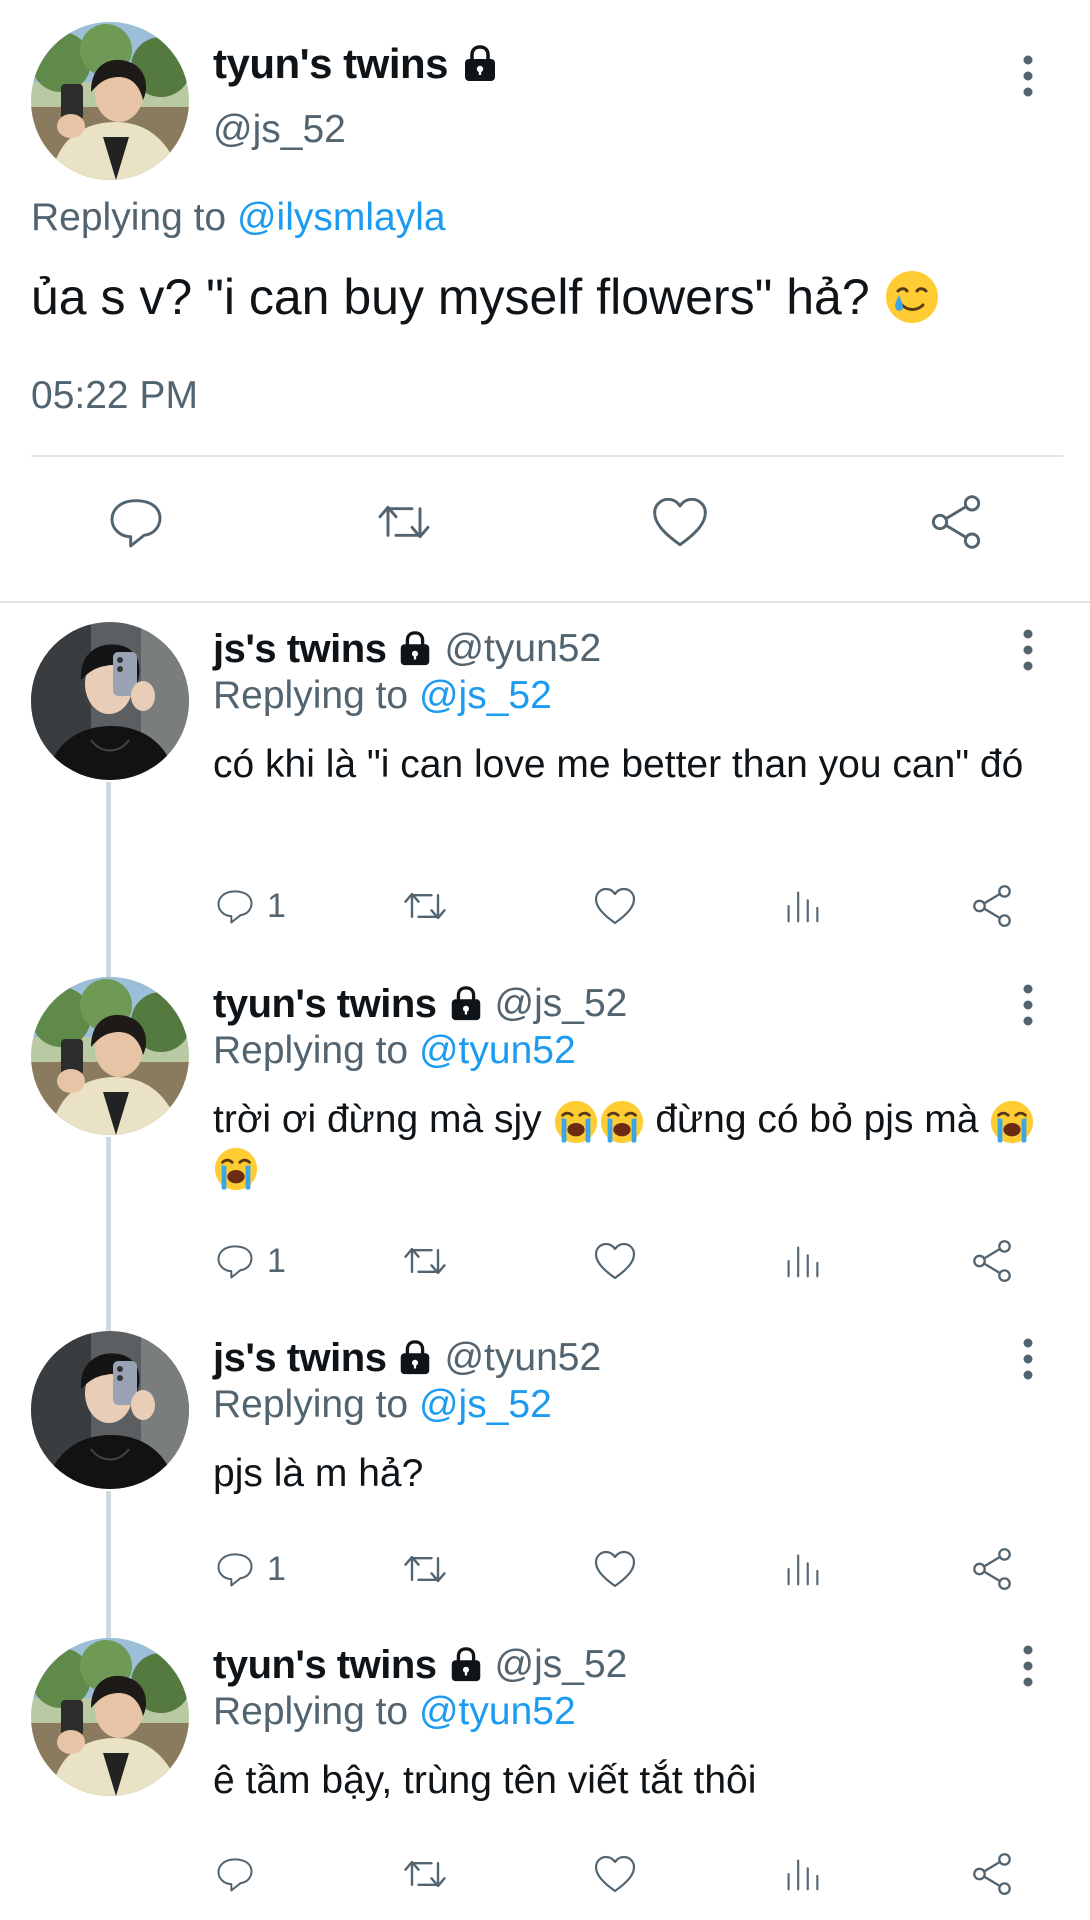 The image size is (1090, 1920). I want to click on tweet-text-part1: trời ơi đừng mà sjy, so click(377, 1119).